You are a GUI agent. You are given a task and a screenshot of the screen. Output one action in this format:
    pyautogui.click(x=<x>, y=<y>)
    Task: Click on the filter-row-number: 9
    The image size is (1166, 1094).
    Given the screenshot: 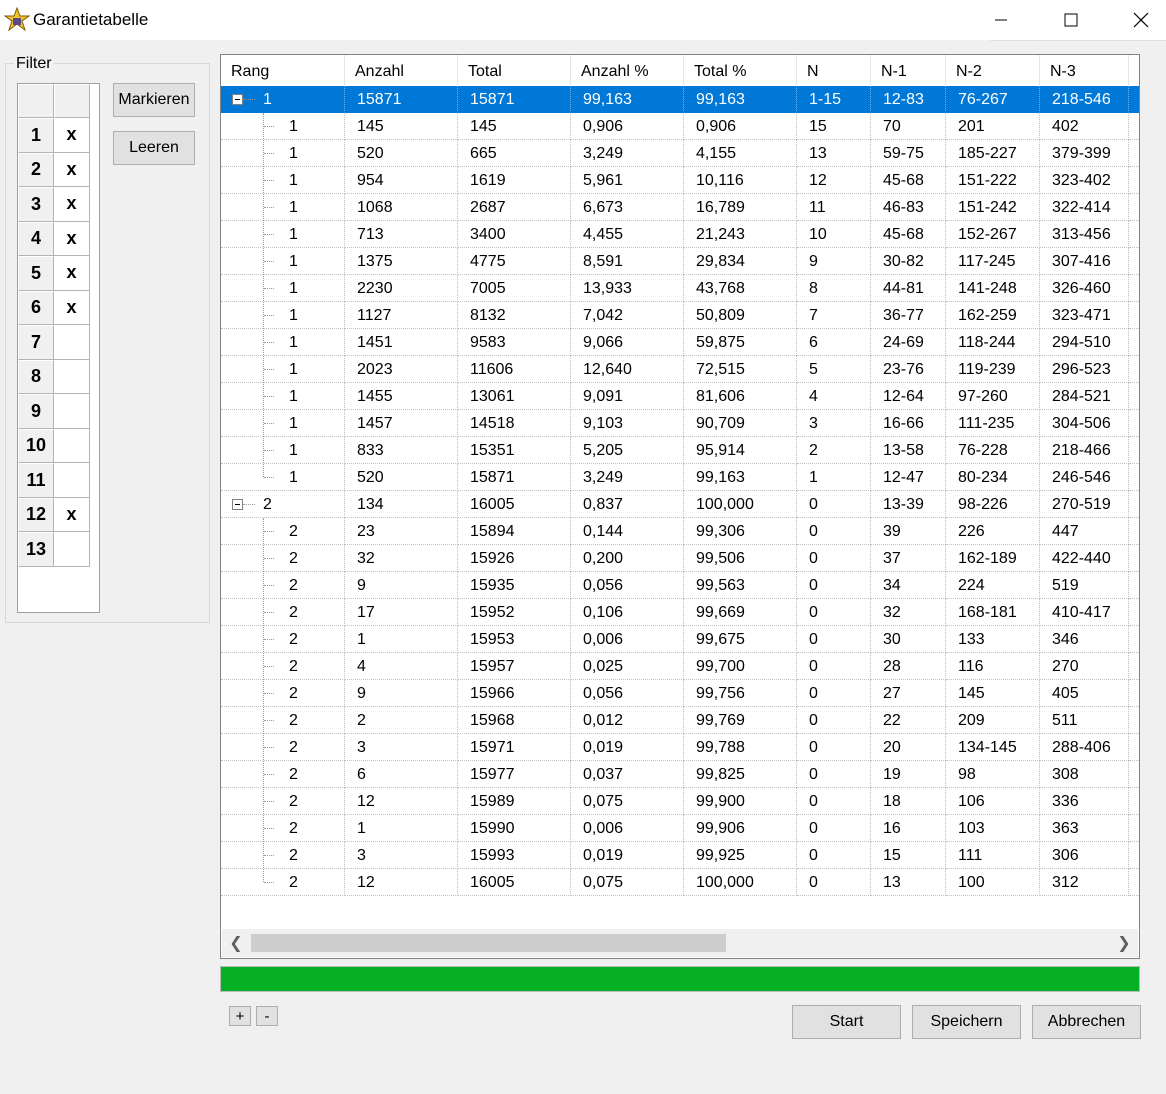 What is the action you would take?
    pyautogui.click(x=36, y=411)
    